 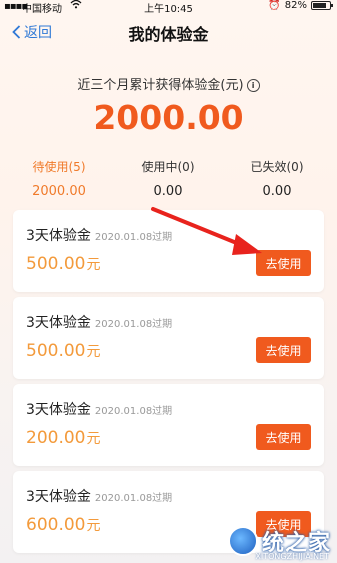 I want to click on watermark-logo-icon, so click(x=242, y=541).